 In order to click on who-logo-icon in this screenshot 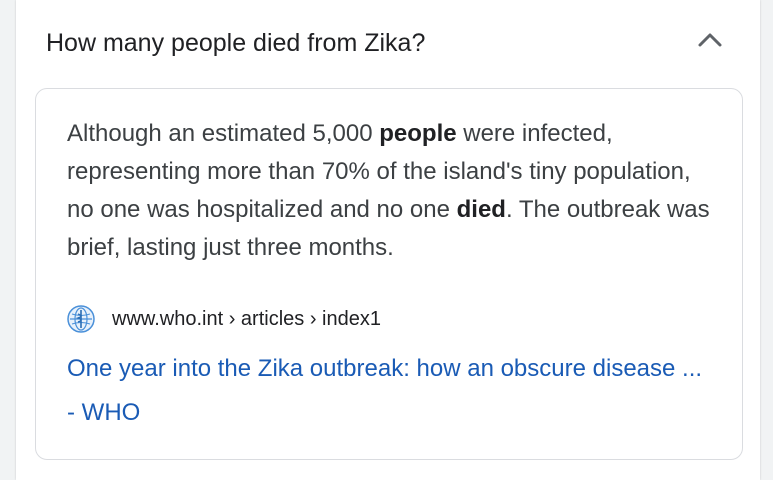, I will do `click(81, 319)`.